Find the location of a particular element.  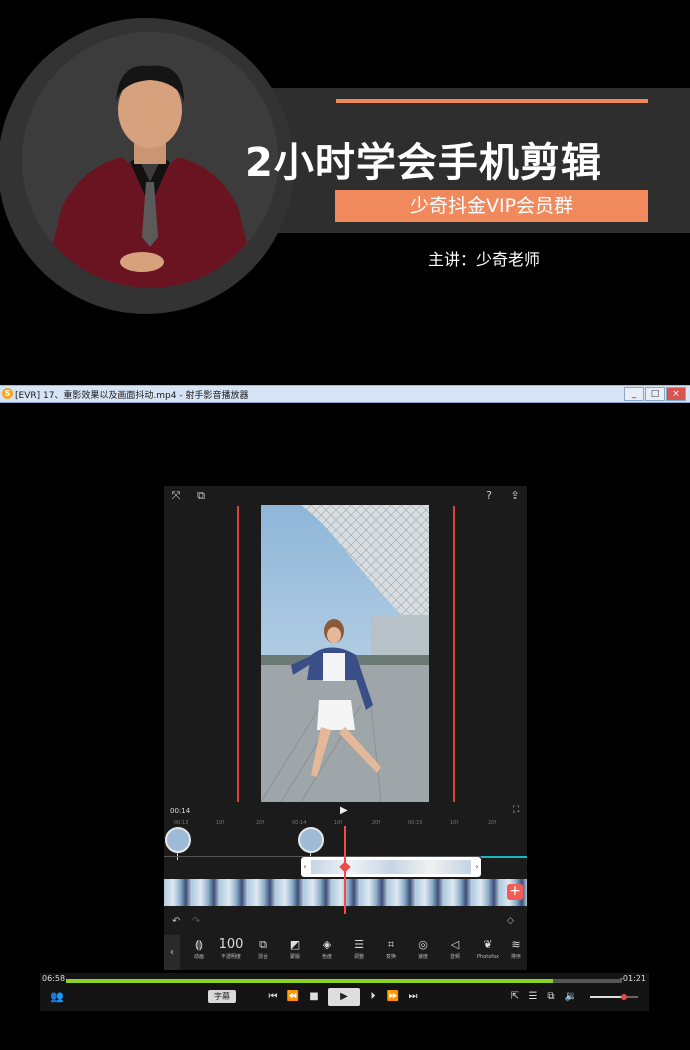

undo-icon: ↶ is located at coordinates (176, 921).